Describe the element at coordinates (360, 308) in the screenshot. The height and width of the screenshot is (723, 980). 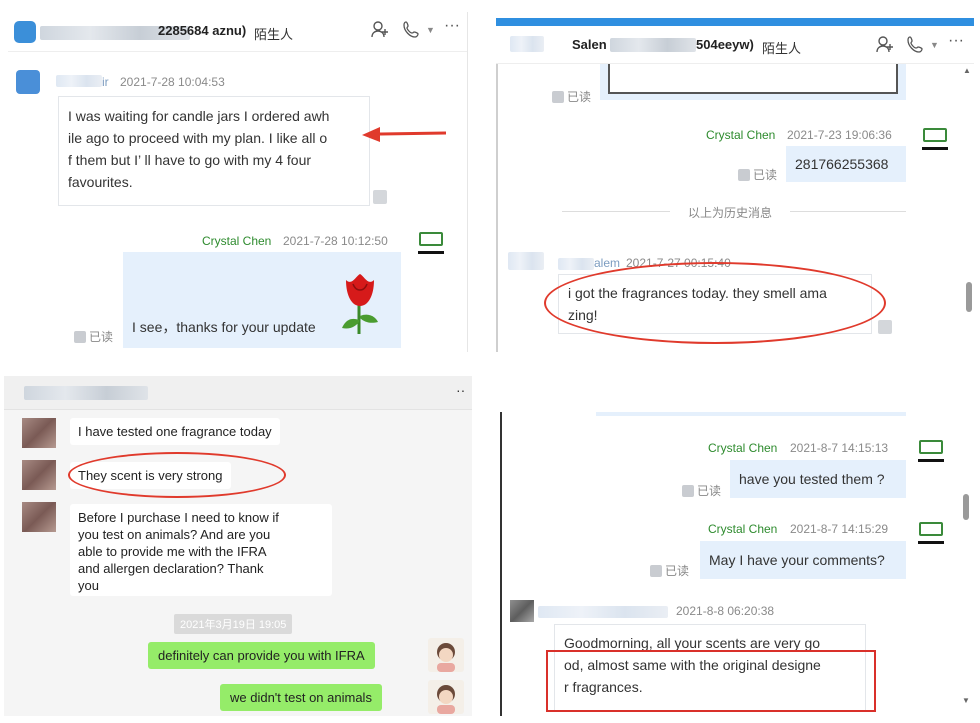
I see `rose-emoji-icon` at that location.